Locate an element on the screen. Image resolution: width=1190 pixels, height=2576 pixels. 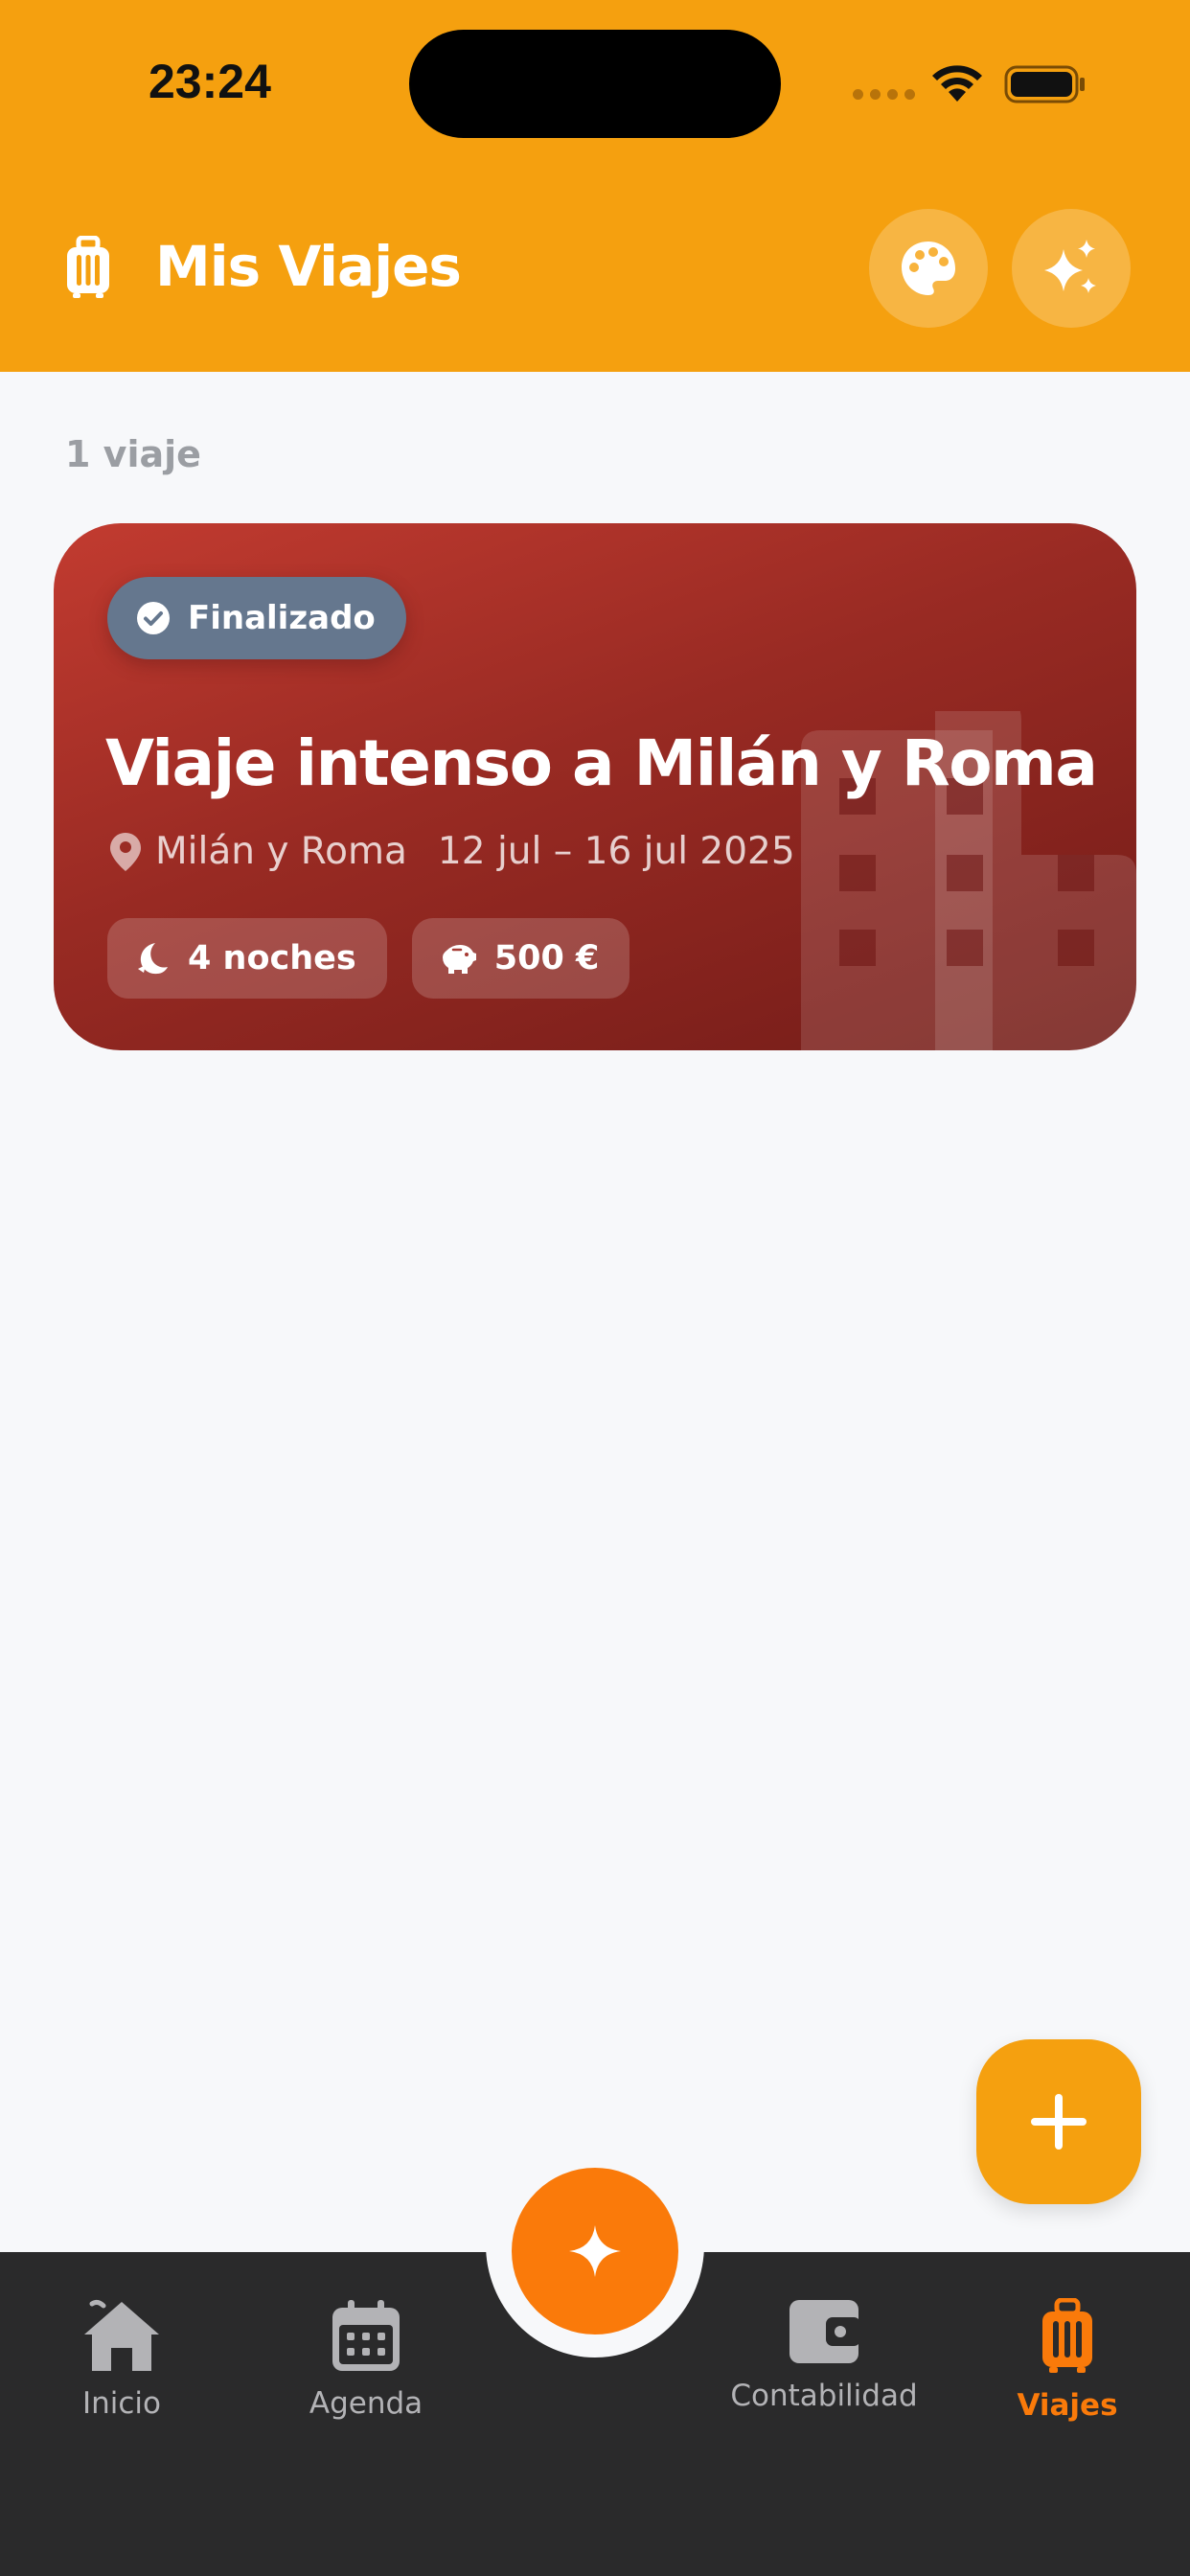
nav-label-viajes: Viajes is located at coordinates (1068, 2405).